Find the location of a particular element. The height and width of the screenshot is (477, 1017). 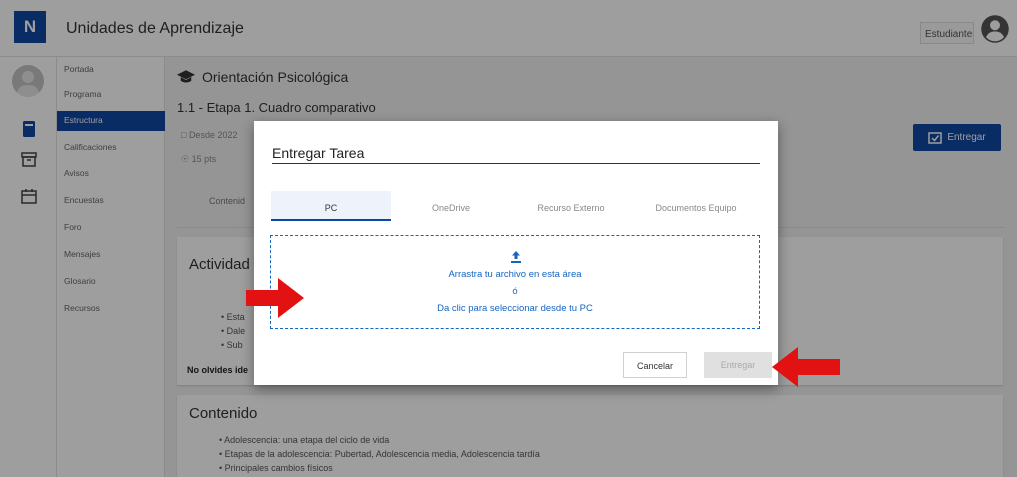

dropzone-drag-text: Arrastra tu archivo en esta área is located at coordinates (515, 274).